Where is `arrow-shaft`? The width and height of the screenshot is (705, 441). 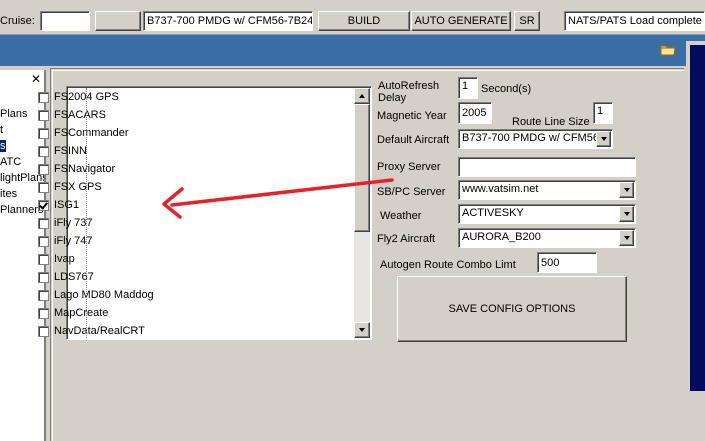 arrow-shaft is located at coordinates (282, 192).